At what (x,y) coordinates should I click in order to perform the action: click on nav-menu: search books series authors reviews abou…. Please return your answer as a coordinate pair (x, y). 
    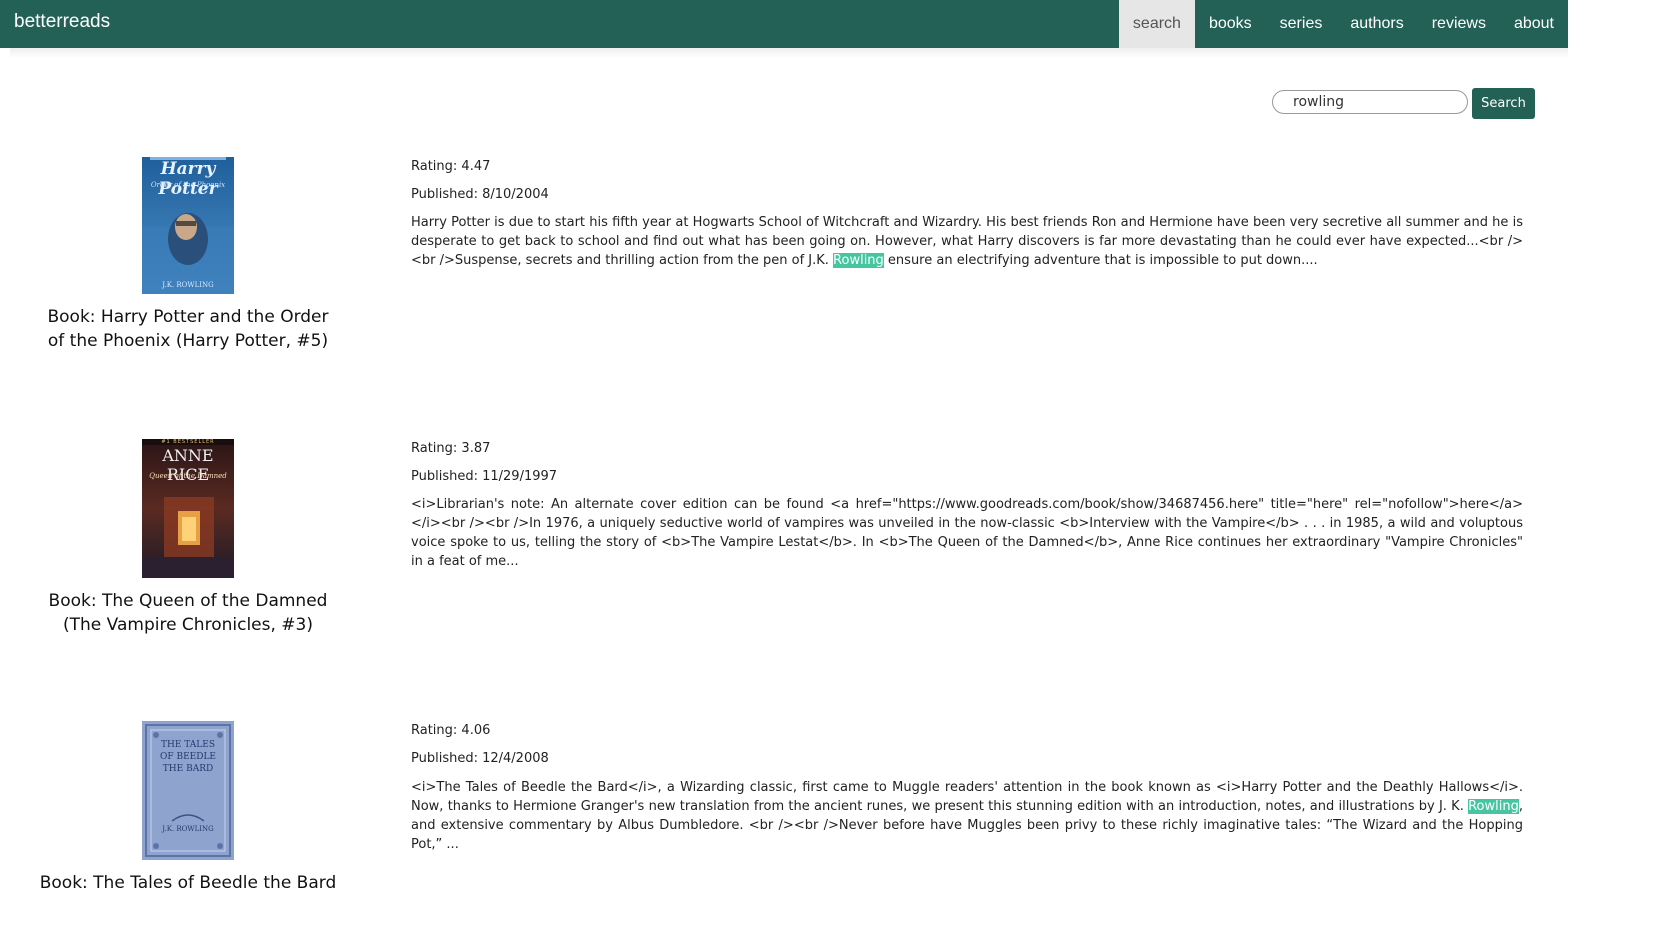
    Looking at the image, I should click on (1343, 24).